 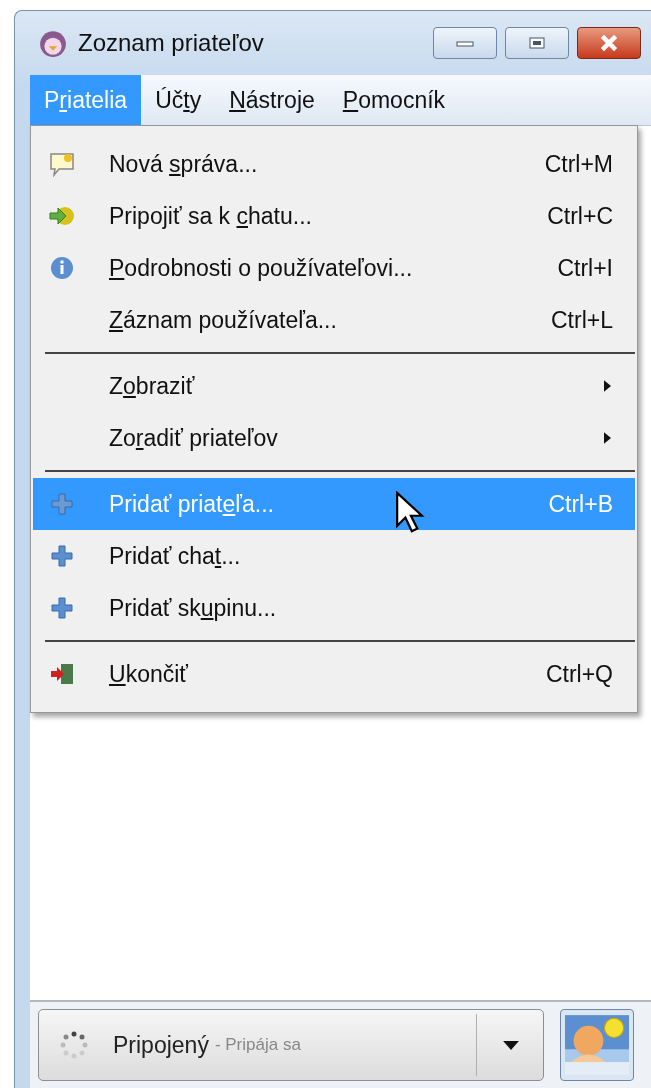 I want to click on speech-note-icon, so click(x=62, y=164).